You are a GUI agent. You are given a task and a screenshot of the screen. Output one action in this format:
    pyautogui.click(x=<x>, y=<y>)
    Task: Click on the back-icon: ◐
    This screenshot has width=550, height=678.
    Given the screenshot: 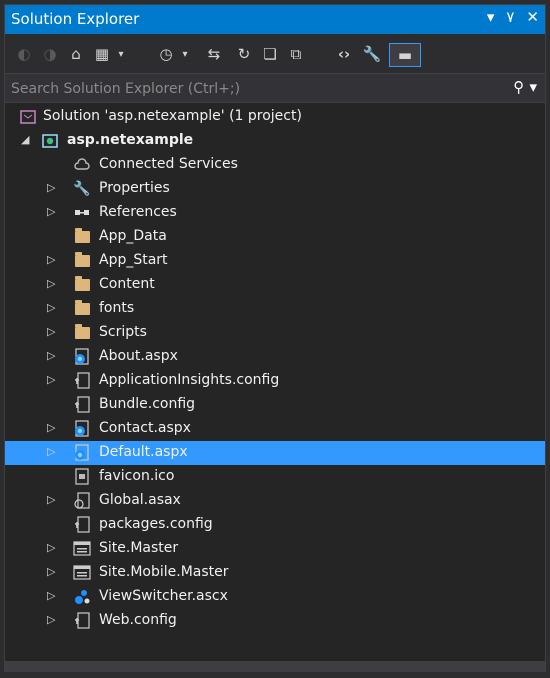 What is the action you would take?
    pyautogui.click(x=24, y=54)
    